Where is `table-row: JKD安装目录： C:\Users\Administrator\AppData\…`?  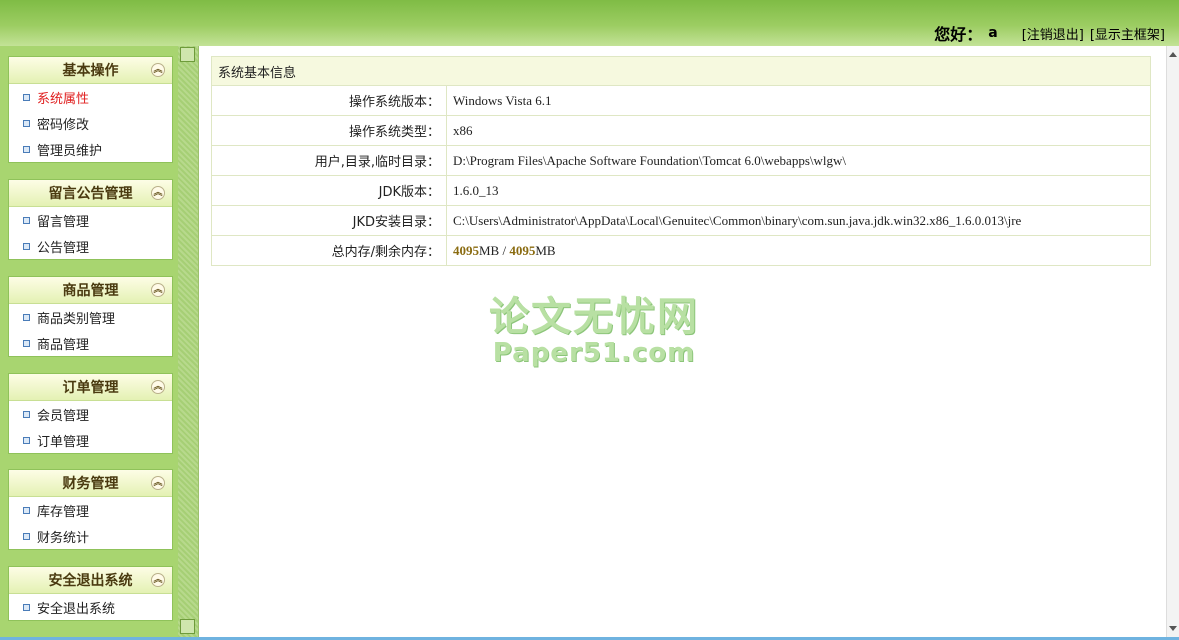 table-row: JKD安装目录： C:\Users\Administrator\AppData\… is located at coordinates (681, 220).